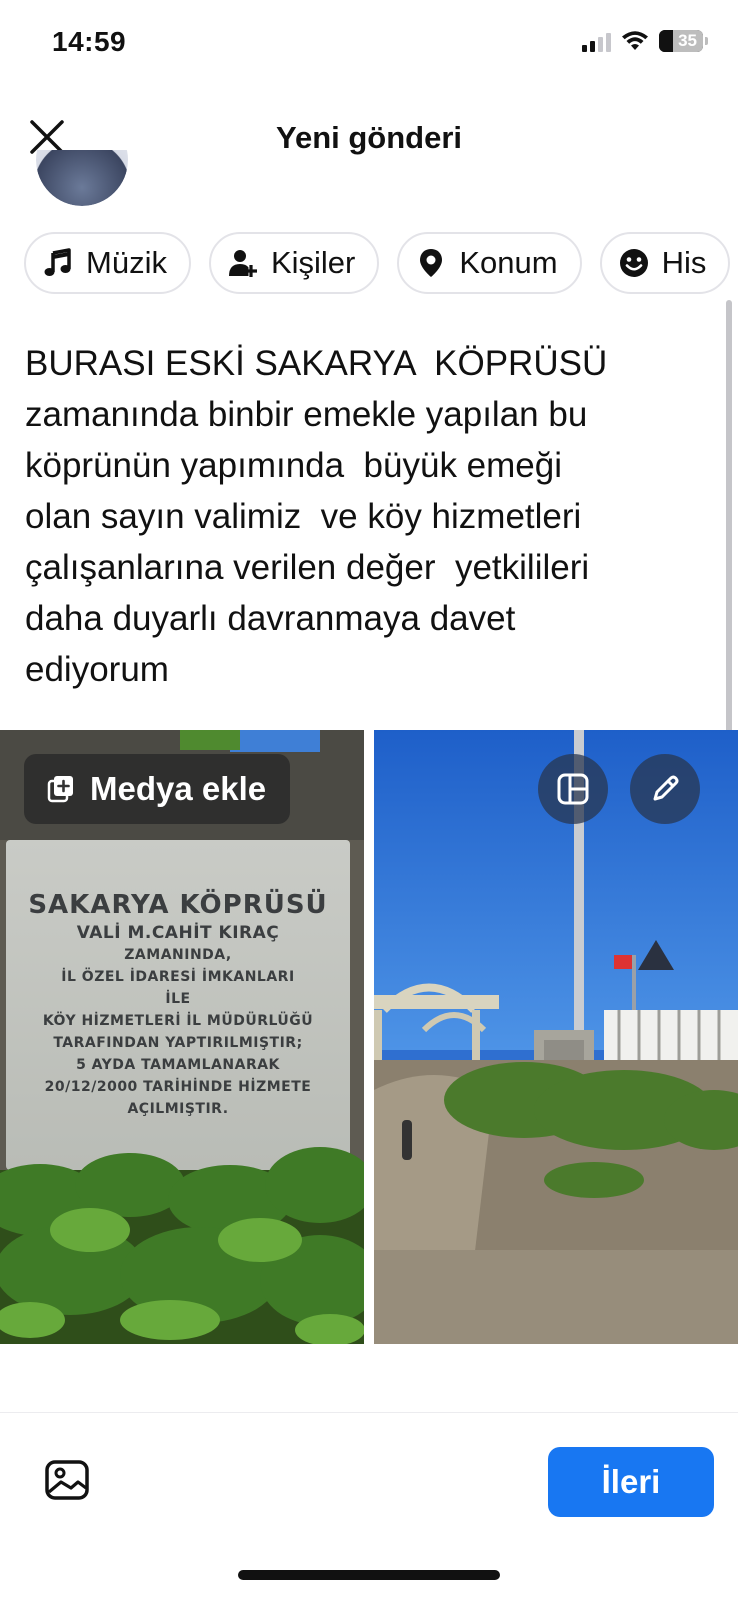  I want to click on pencil-icon, so click(666, 788).